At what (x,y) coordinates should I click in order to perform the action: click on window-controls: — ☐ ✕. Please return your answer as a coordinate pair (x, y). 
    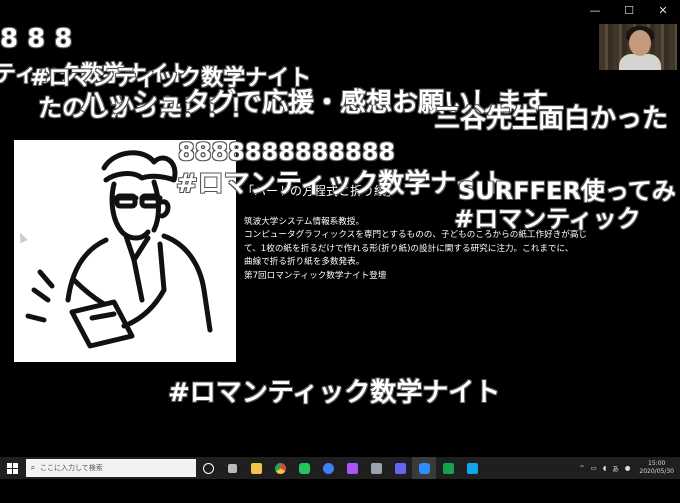
    Looking at the image, I should click on (629, 10).